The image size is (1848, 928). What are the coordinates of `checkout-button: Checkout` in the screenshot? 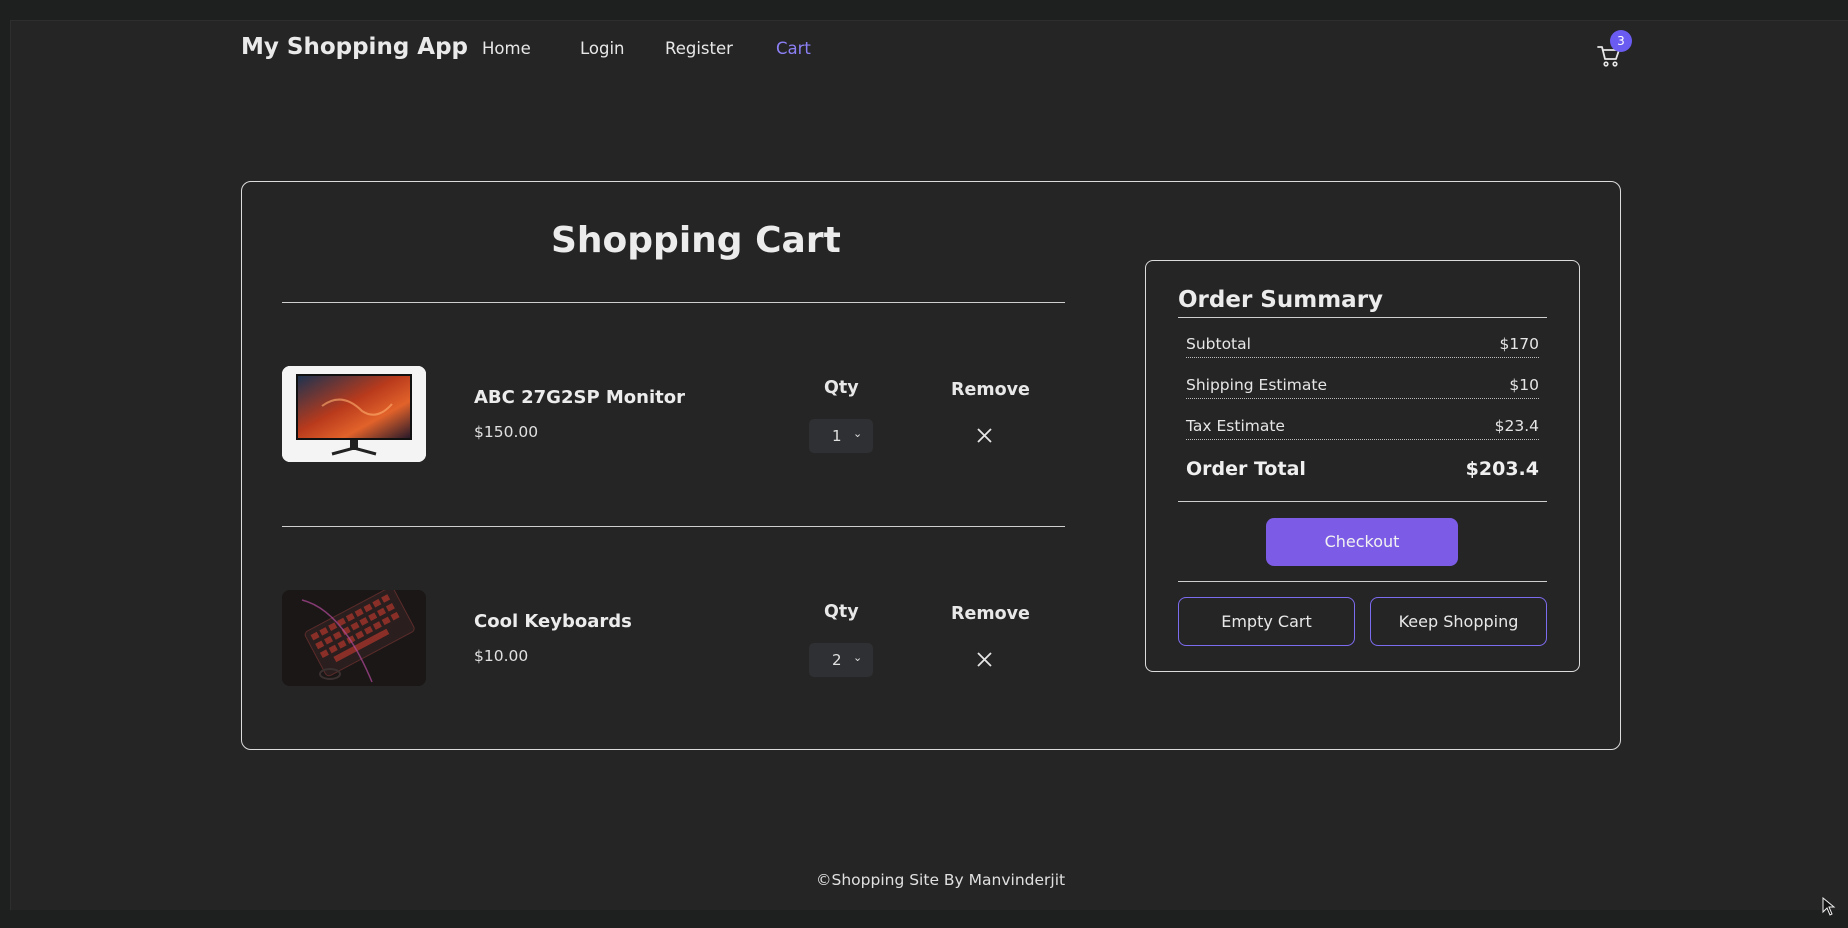 It's located at (1362, 542).